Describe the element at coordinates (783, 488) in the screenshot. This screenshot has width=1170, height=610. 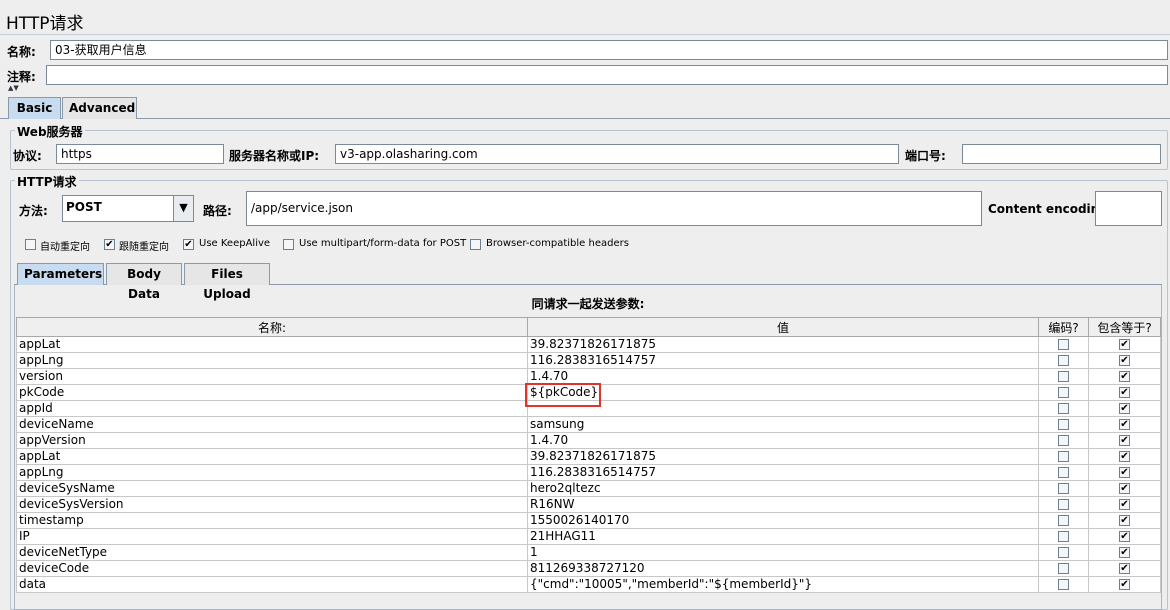
I see `param-value-cell: hero2qltezc` at that location.